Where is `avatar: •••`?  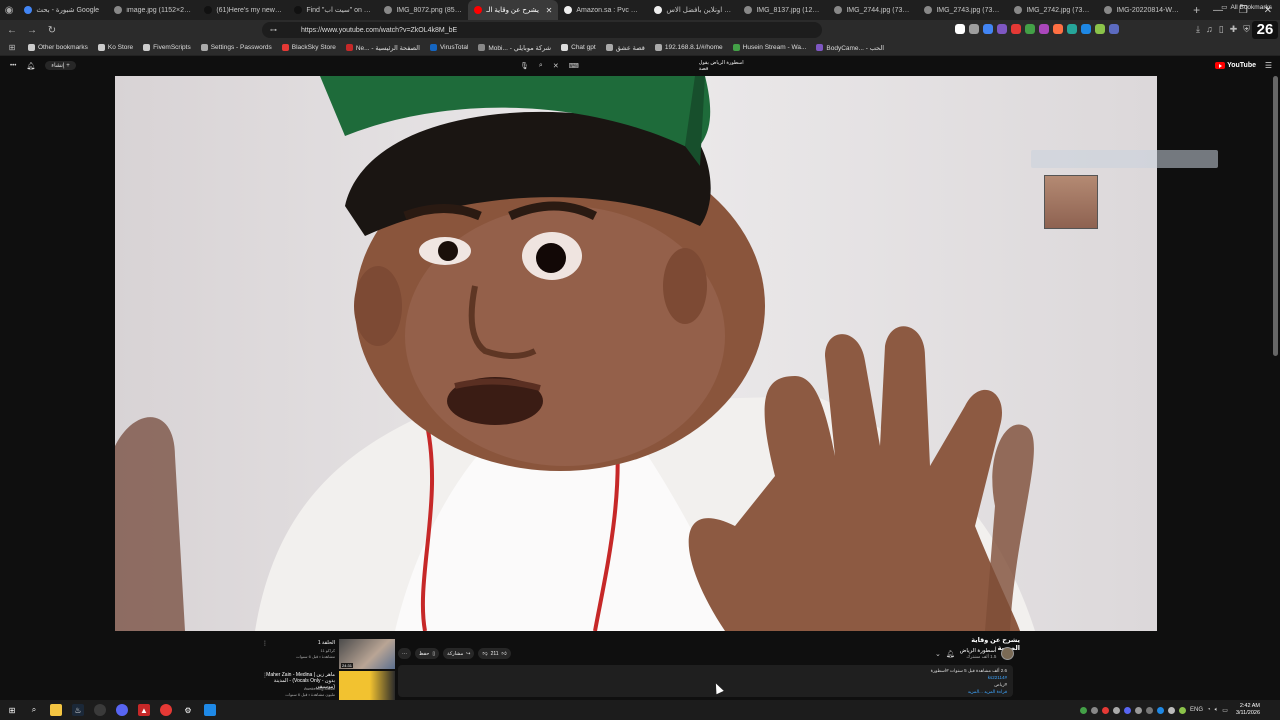 avatar: ••• is located at coordinates (13, 66).